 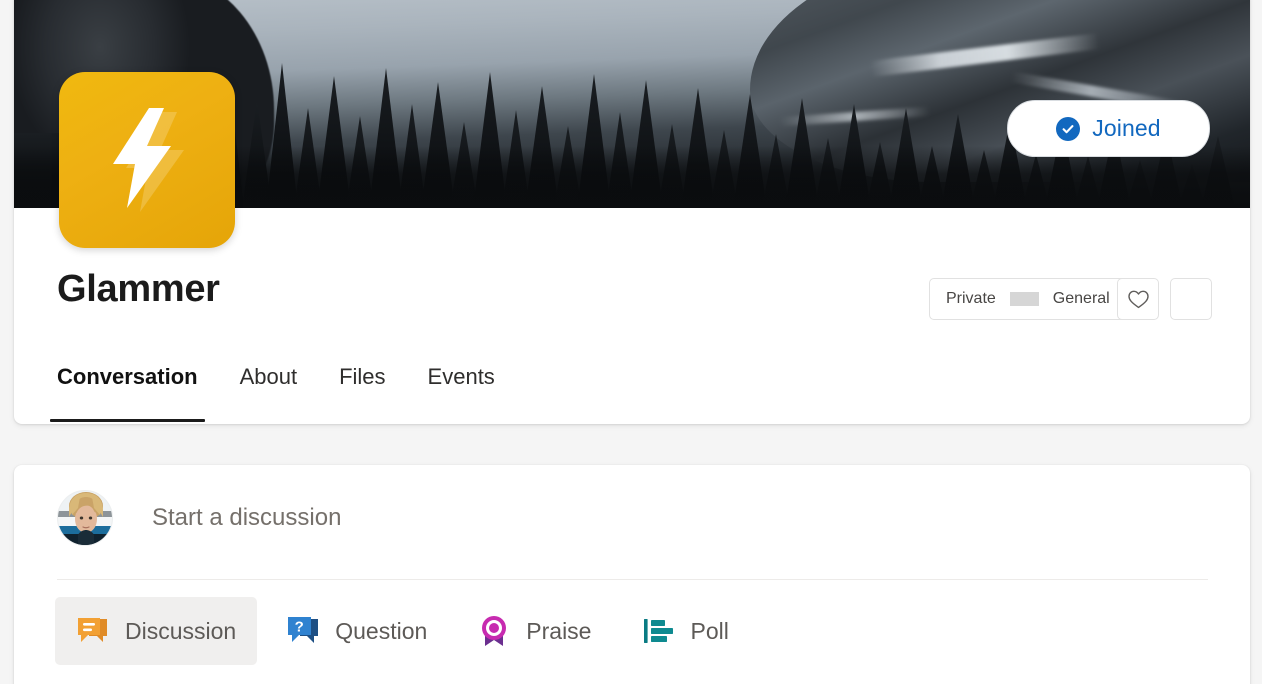 I want to click on classification-label: General, so click(x=1081, y=298).